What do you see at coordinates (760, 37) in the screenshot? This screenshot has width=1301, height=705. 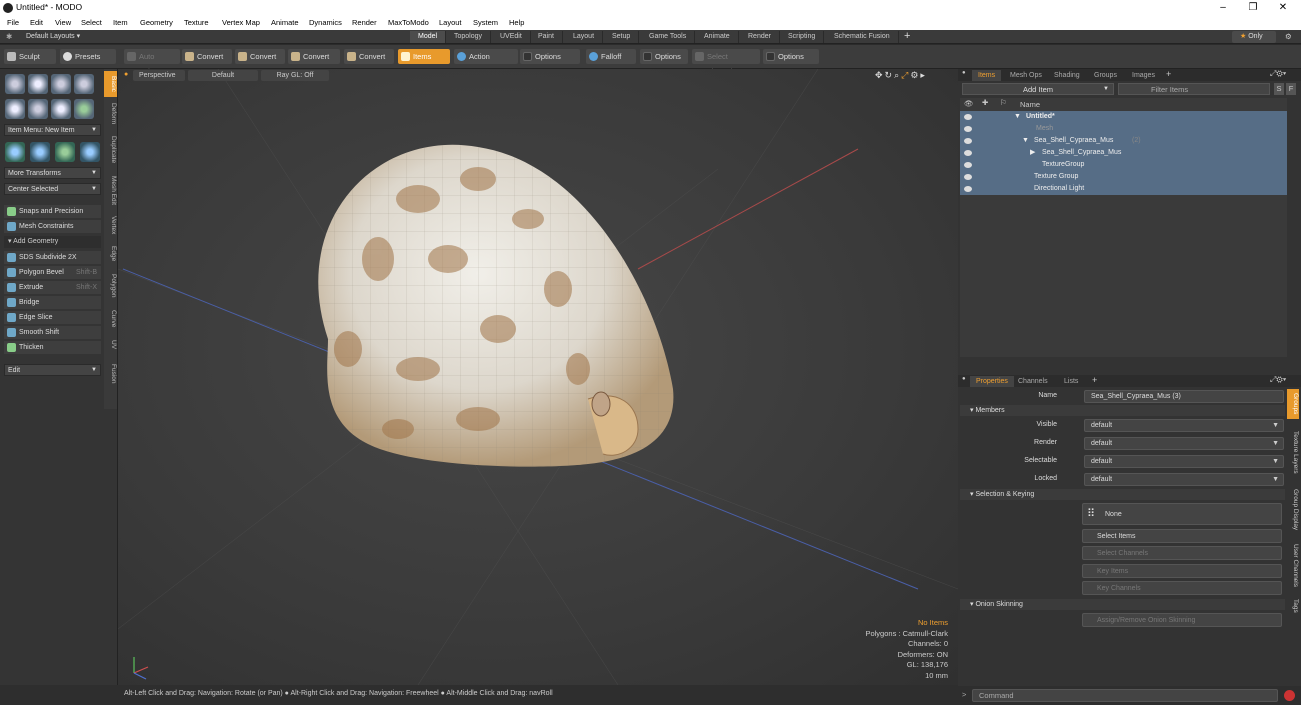 I see `tab-render: Render` at bounding box center [760, 37].